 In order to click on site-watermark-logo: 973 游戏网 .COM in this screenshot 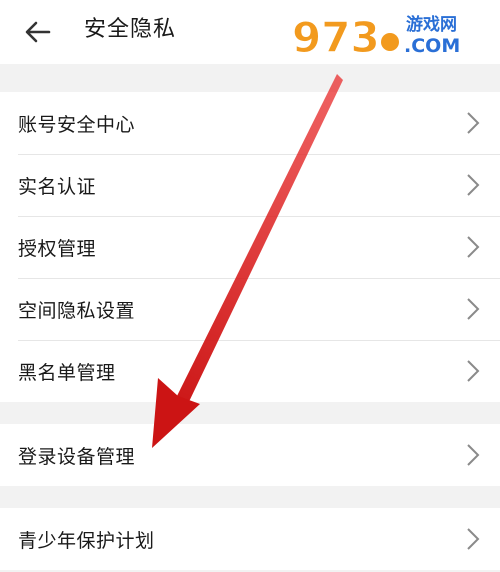, I will do `click(376, 38)`.